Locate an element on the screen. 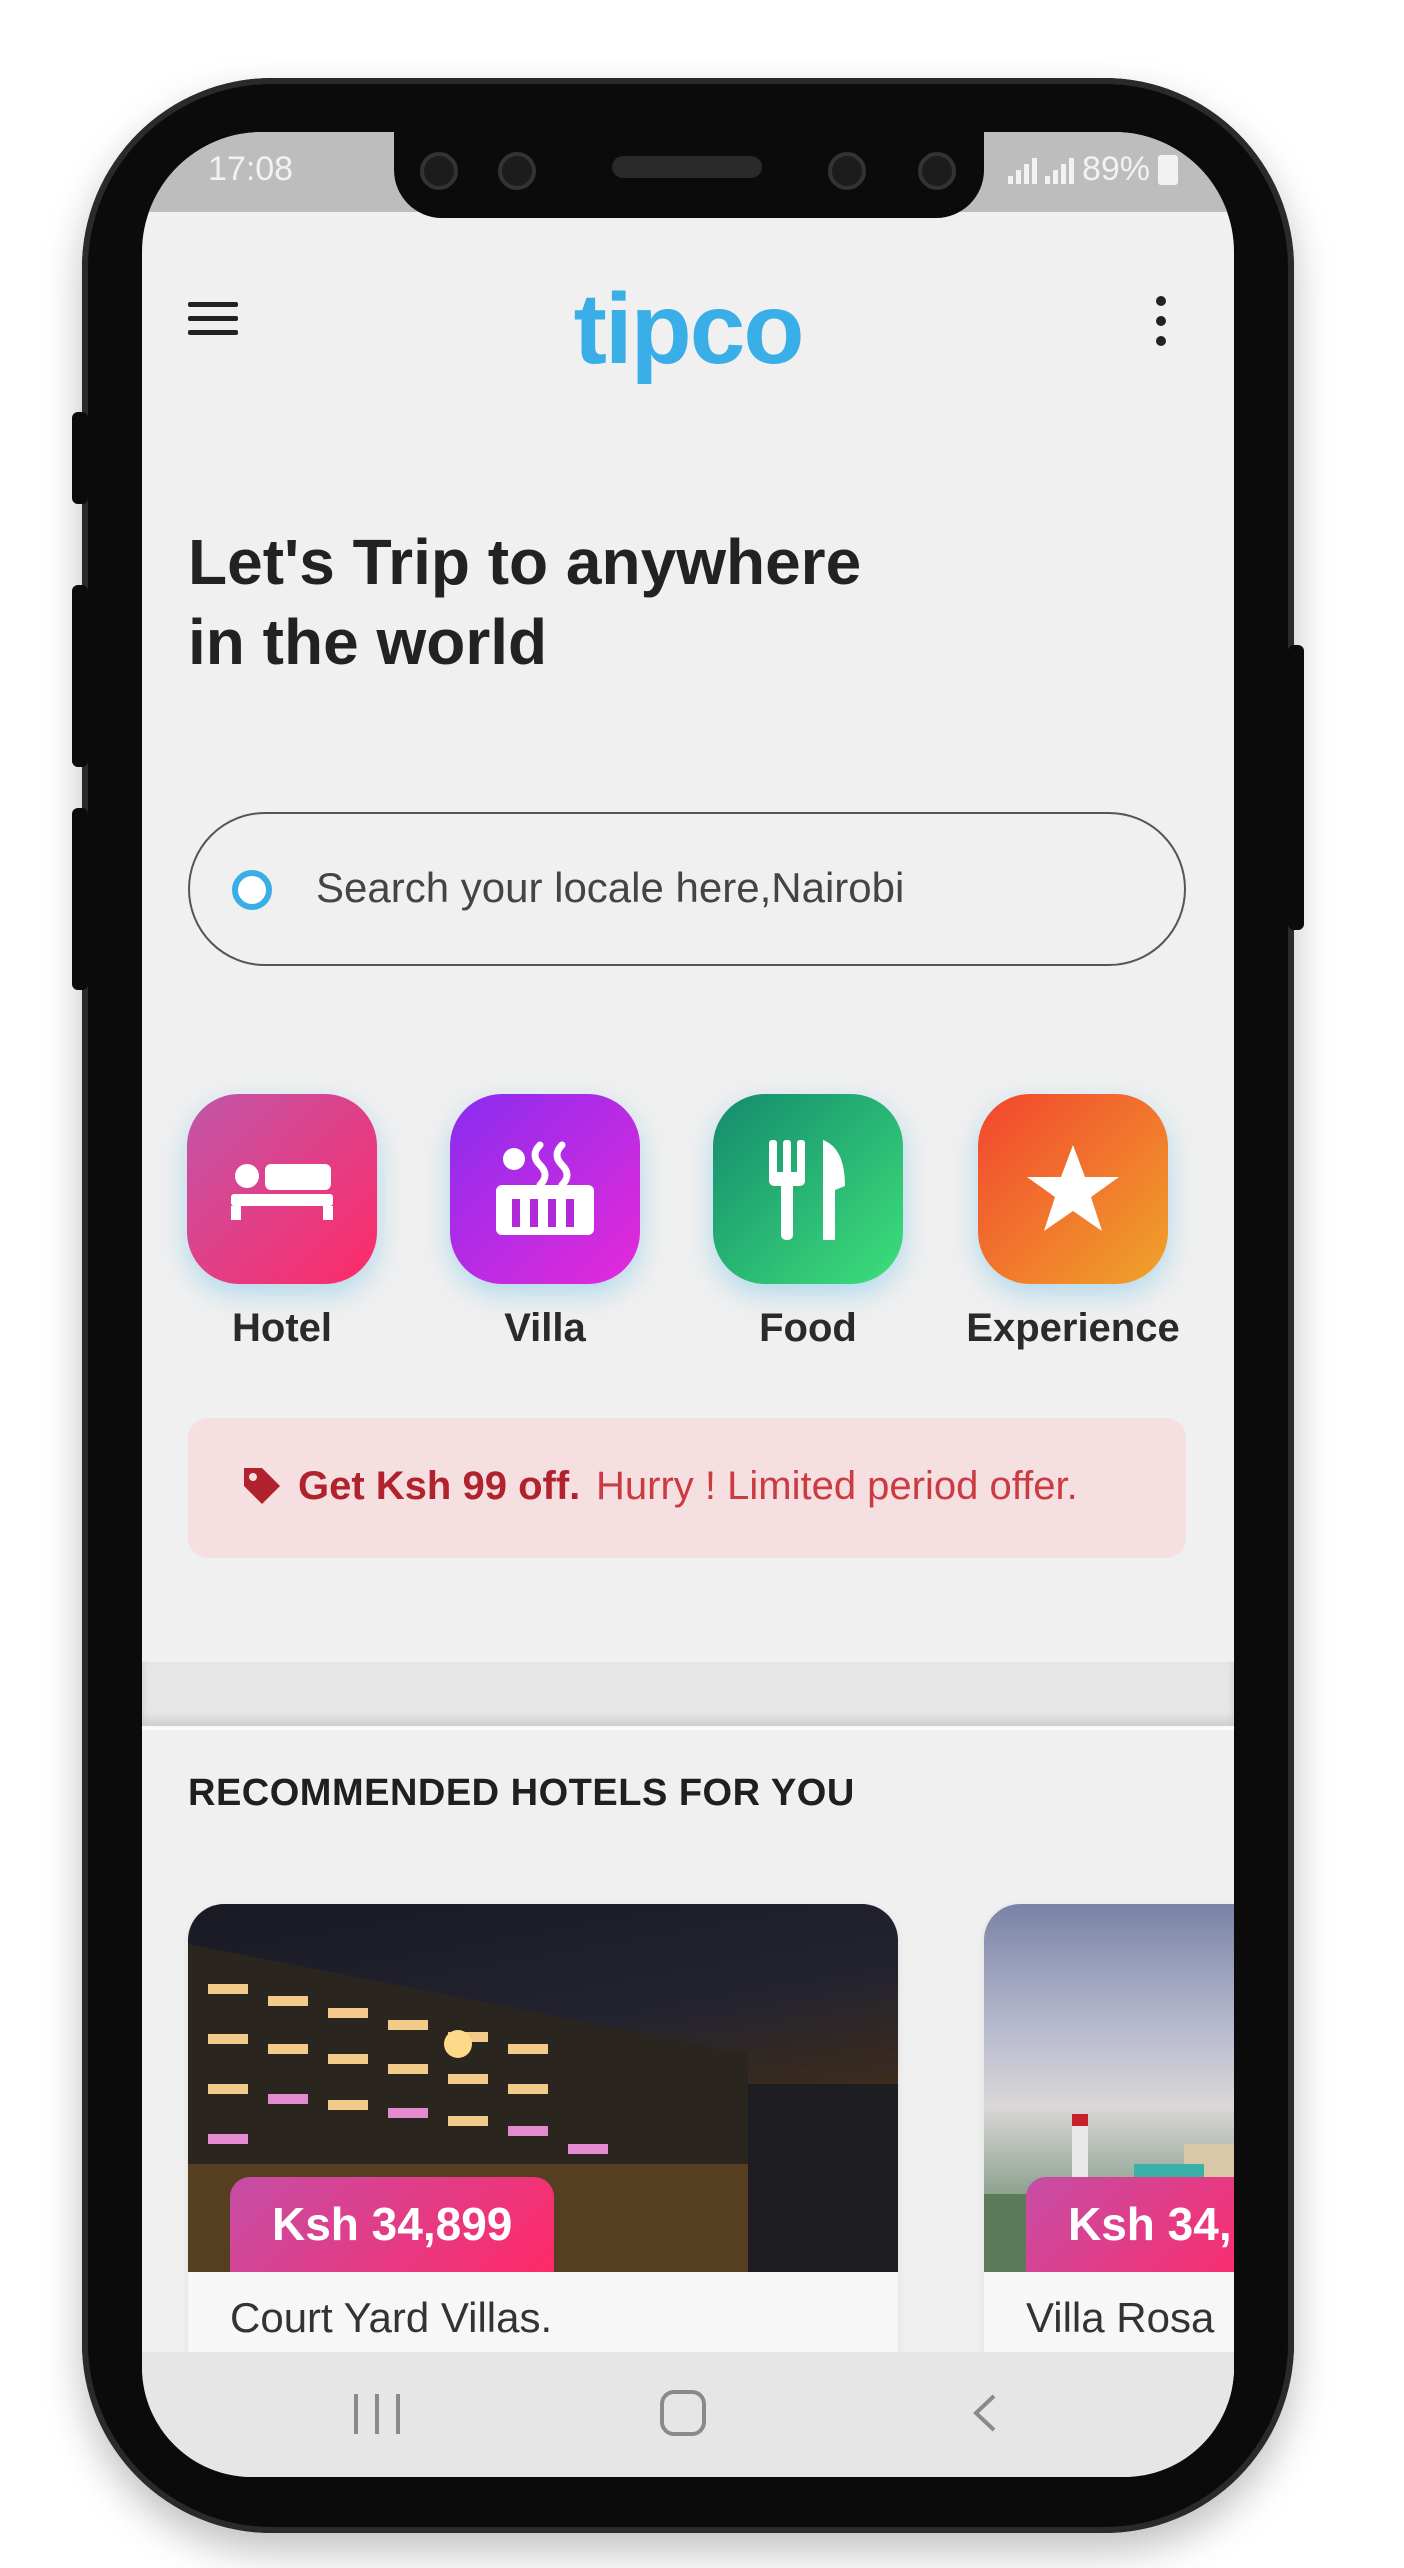 Image resolution: width=1404 pixels, height=2568 pixels. volume-button is located at coordinates (80, 458).